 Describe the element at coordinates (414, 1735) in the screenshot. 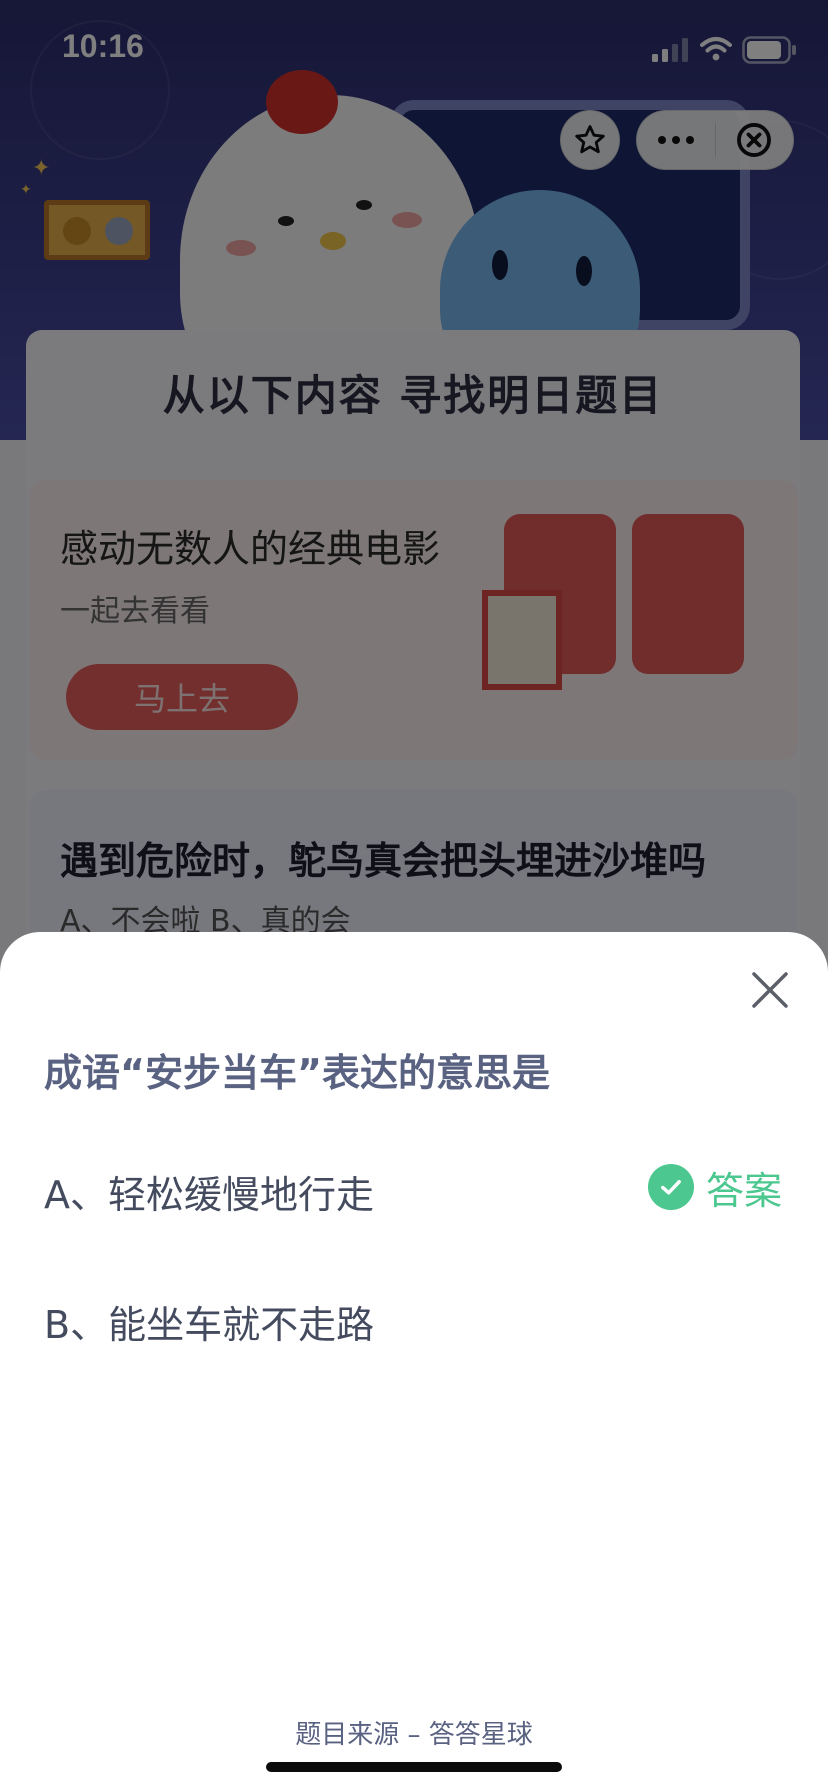

I see `question-source: 题目来源 – 答答星球` at that location.